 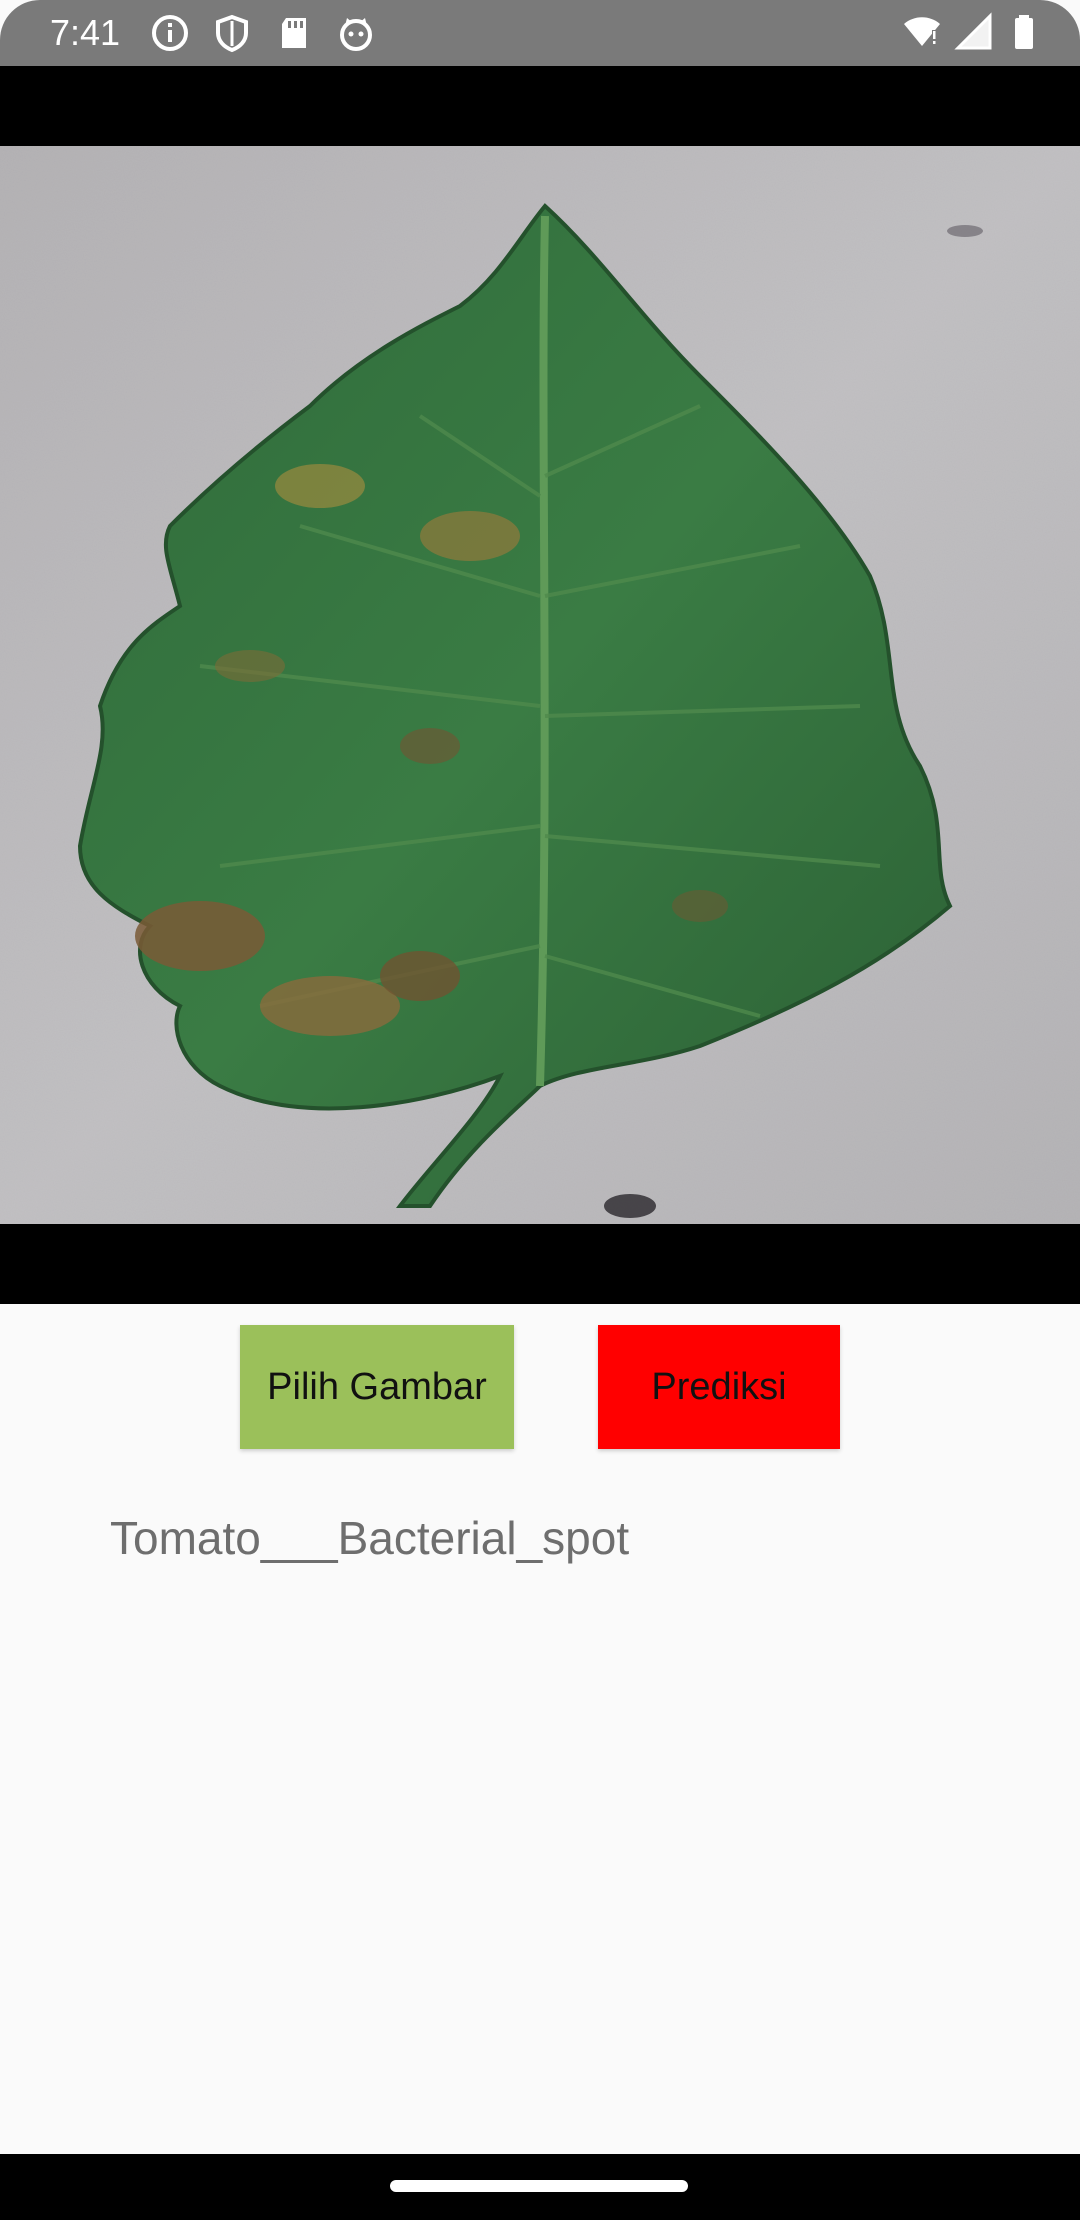 What do you see at coordinates (294, 33) in the screenshot?
I see `sd-card-icon` at bounding box center [294, 33].